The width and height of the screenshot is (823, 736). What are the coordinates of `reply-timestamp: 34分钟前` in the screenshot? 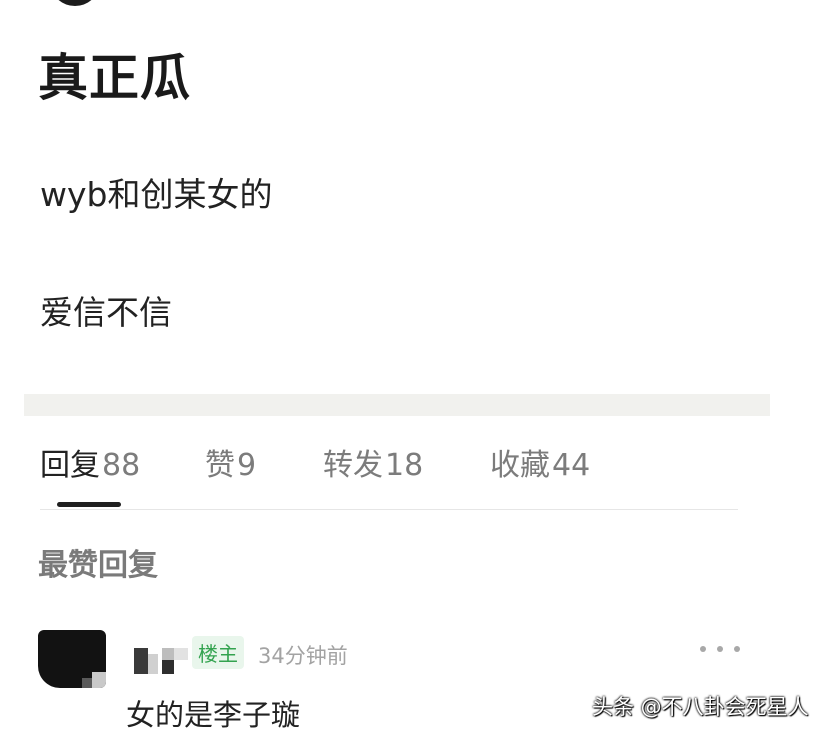 It's located at (303, 656).